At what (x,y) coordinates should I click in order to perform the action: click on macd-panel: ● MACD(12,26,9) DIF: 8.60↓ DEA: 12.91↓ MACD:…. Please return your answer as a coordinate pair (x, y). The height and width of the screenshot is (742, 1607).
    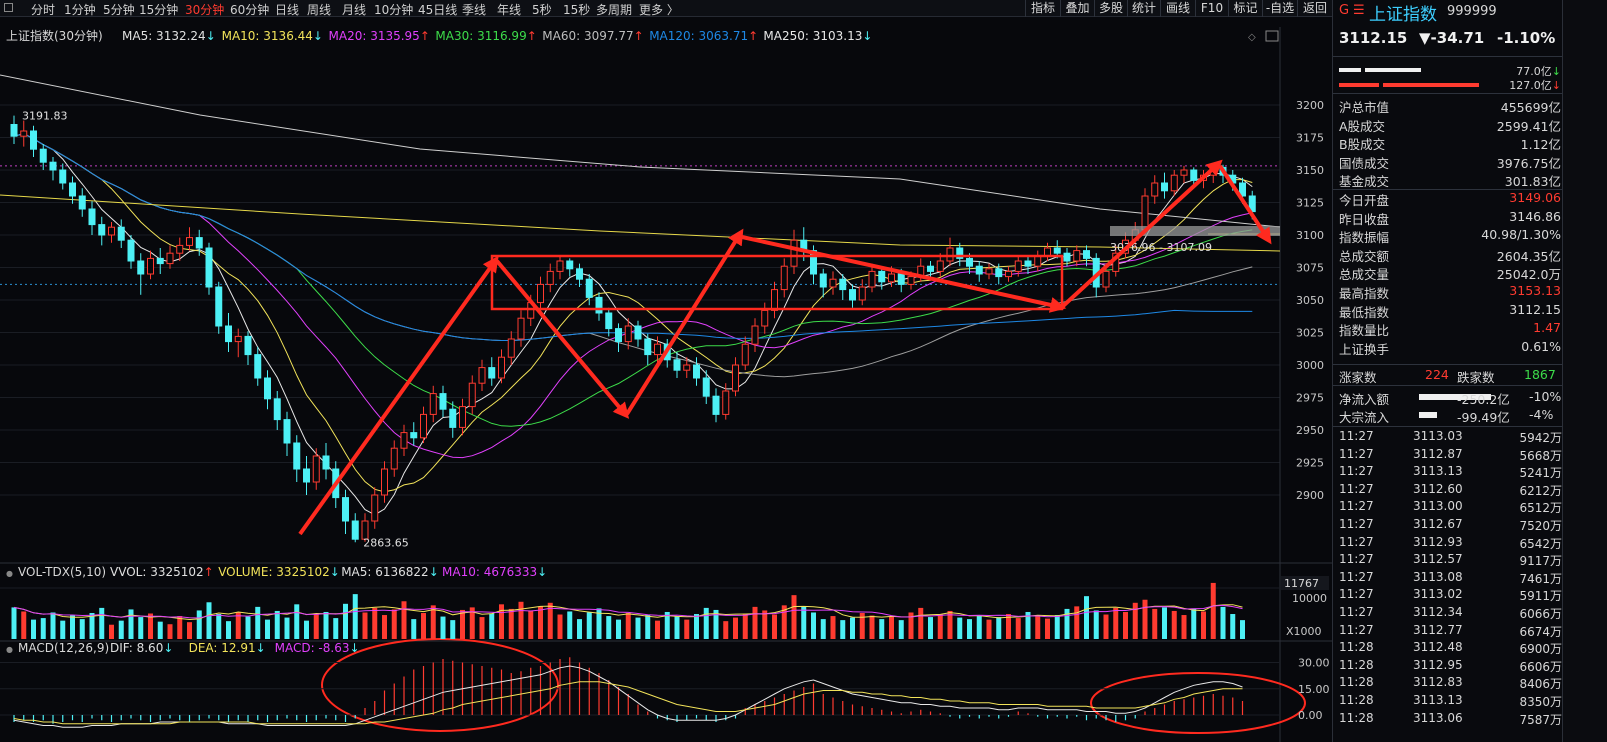
    Looking at the image, I should click on (665, 684).